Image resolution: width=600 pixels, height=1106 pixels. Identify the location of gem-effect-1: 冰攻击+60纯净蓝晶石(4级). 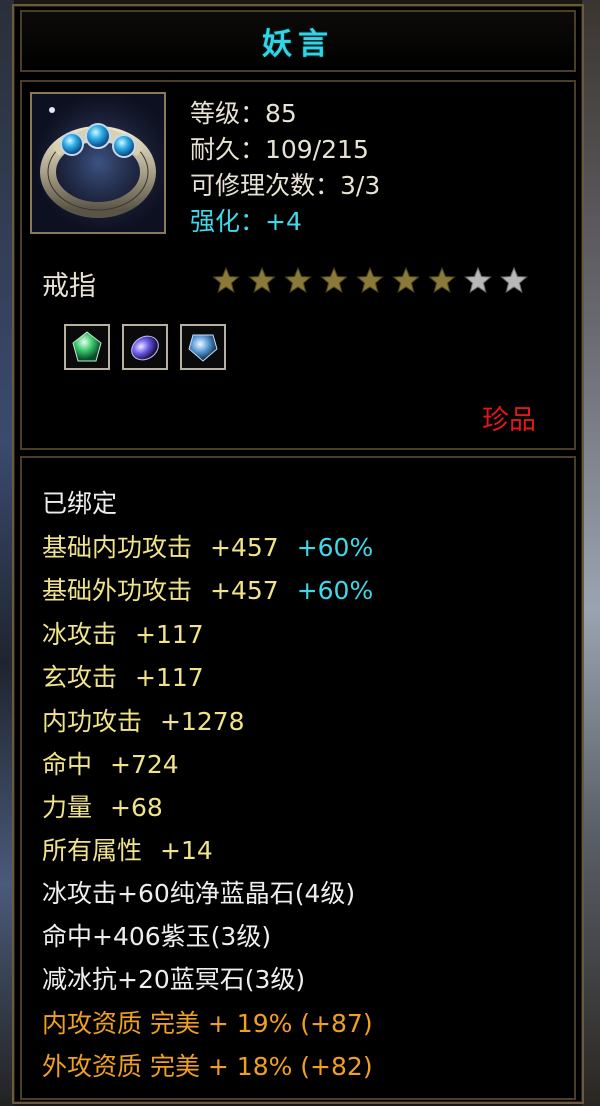
(199, 893).